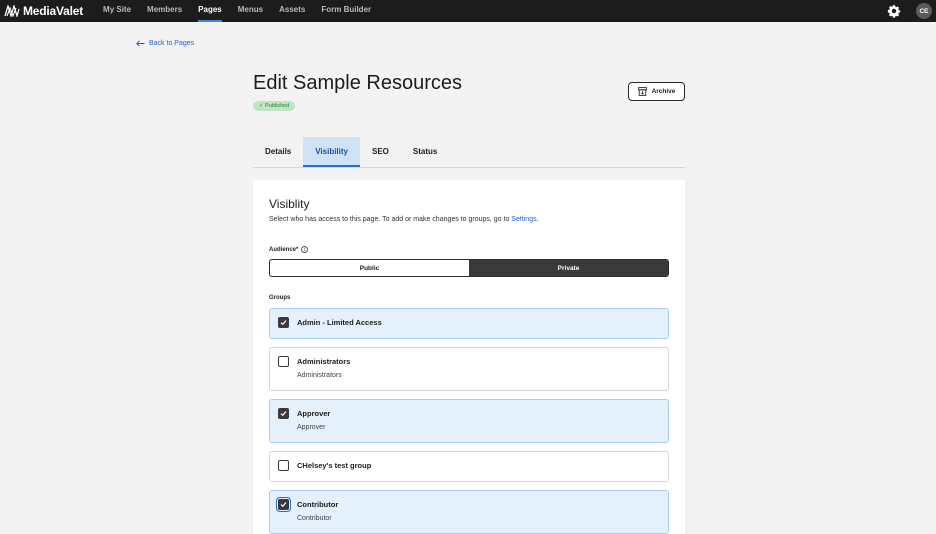 This screenshot has height=534, width=936. What do you see at coordinates (346, 11) in the screenshot?
I see `nav-item-form-builder: Form Builder` at bounding box center [346, 11].